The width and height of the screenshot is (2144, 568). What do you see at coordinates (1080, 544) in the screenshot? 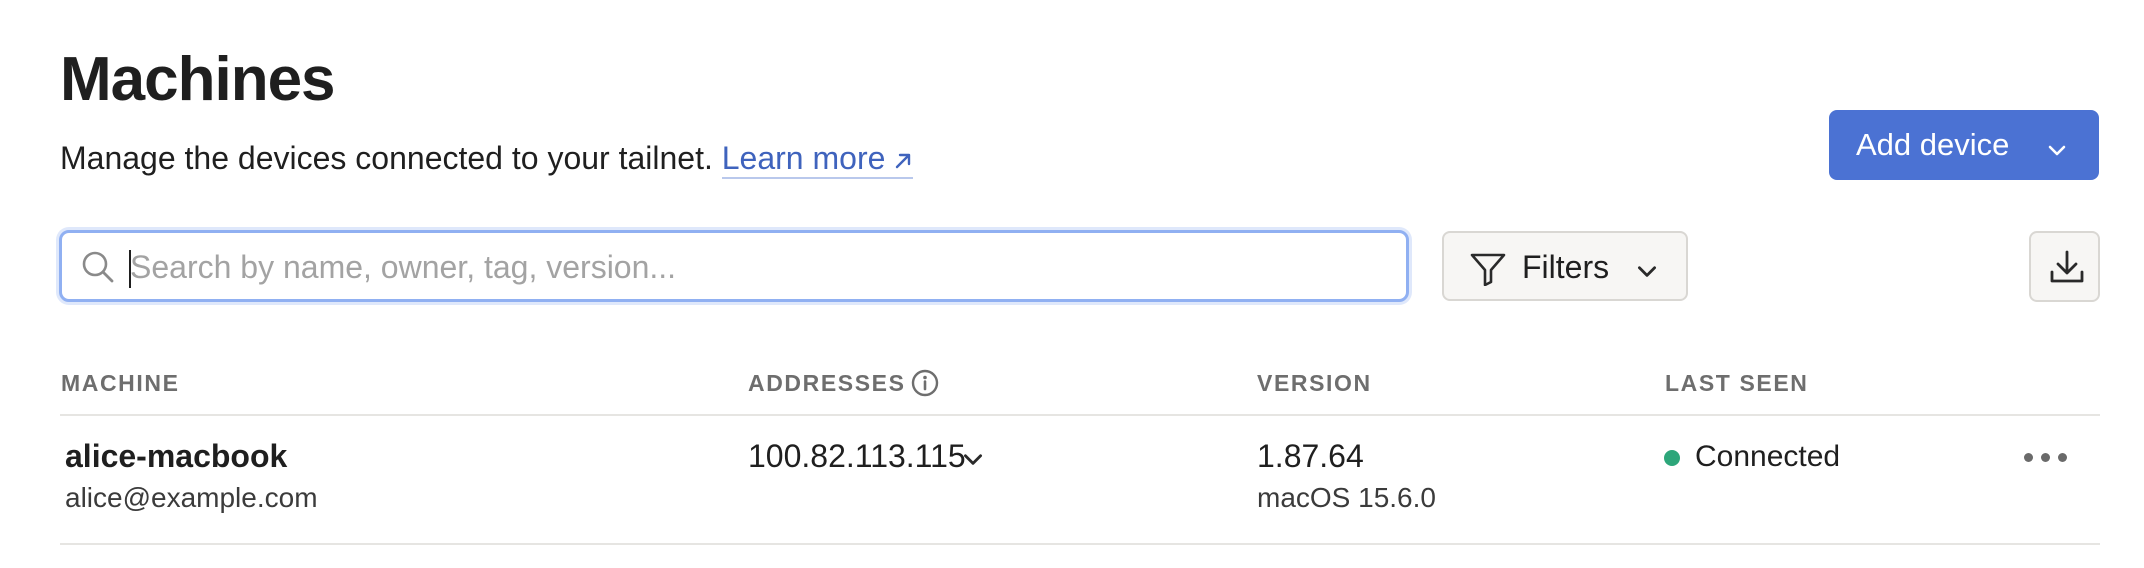
I see `row-divider` at bounding box center [1080, 544].